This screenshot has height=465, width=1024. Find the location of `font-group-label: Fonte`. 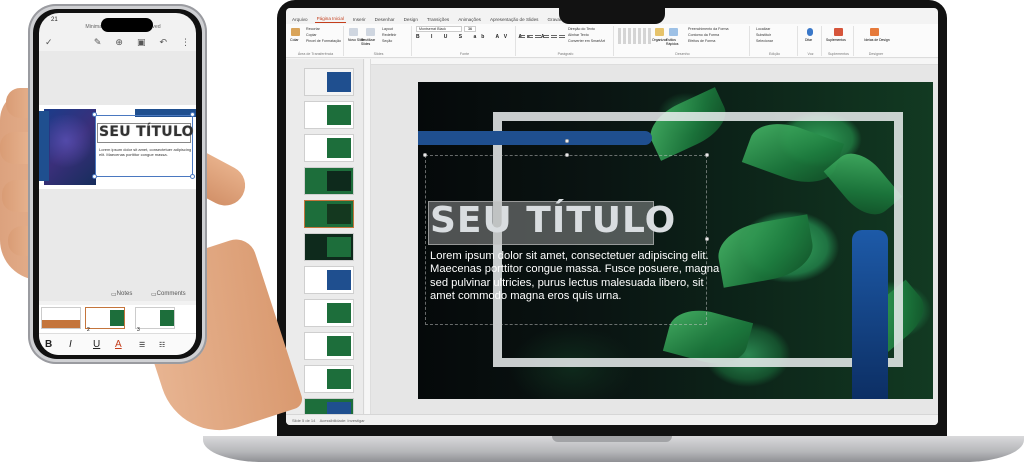

font-group-label: Fonte is located at coordinates (464, 54).